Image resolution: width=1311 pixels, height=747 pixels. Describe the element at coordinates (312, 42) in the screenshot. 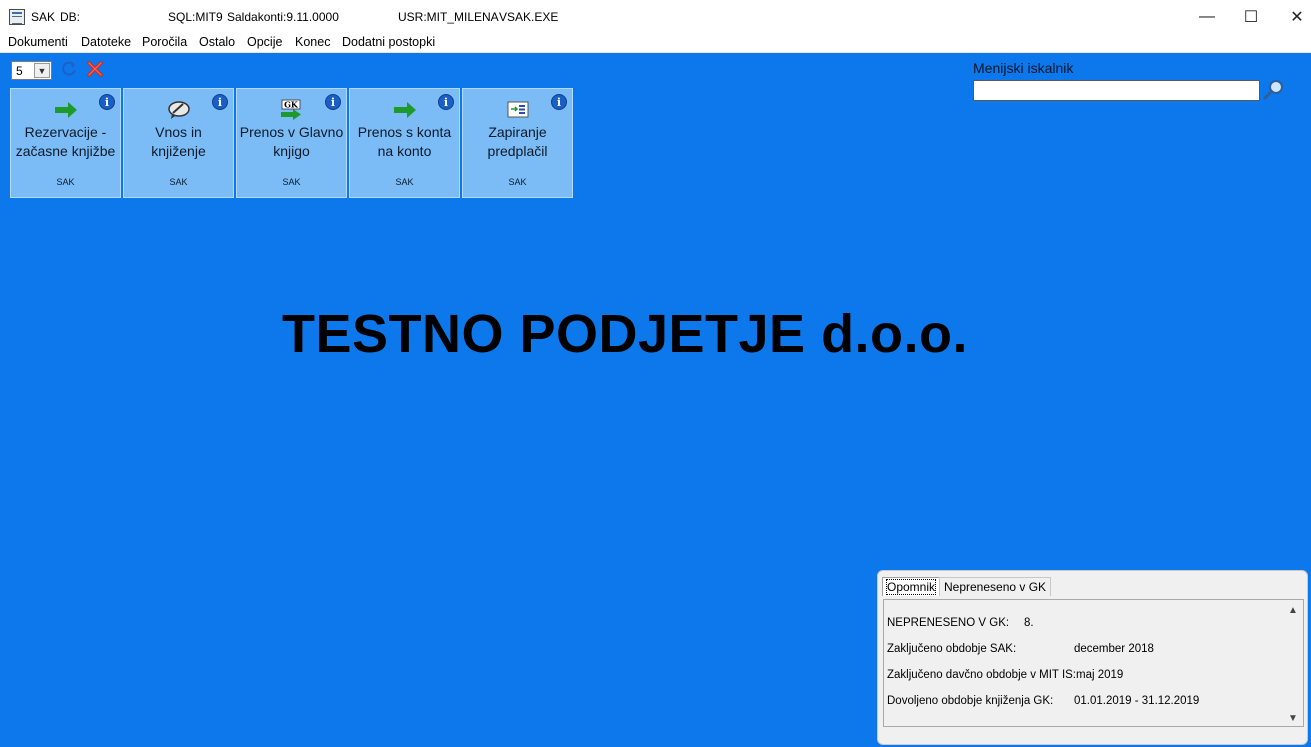

I see `menu-konec: Konec` at that location.